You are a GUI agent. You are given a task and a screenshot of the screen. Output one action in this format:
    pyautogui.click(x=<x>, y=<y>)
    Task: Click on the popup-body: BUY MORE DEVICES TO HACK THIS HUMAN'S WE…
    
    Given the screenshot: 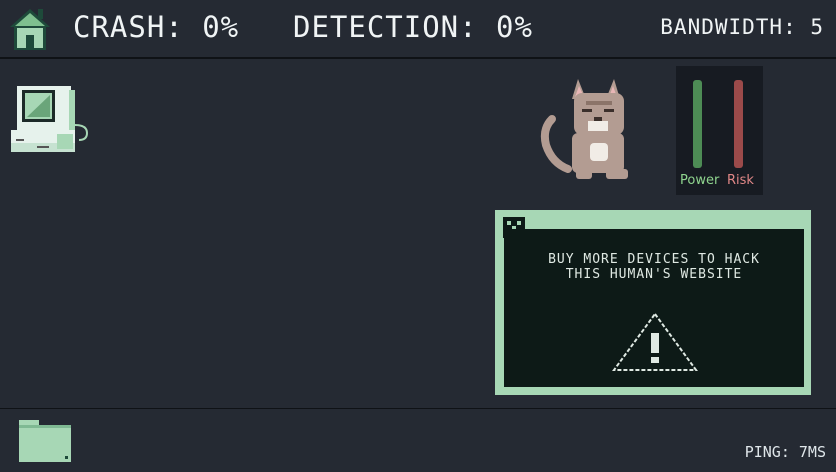 What is the action you would take?
    pyautogui.click(x=654, y=308)
    